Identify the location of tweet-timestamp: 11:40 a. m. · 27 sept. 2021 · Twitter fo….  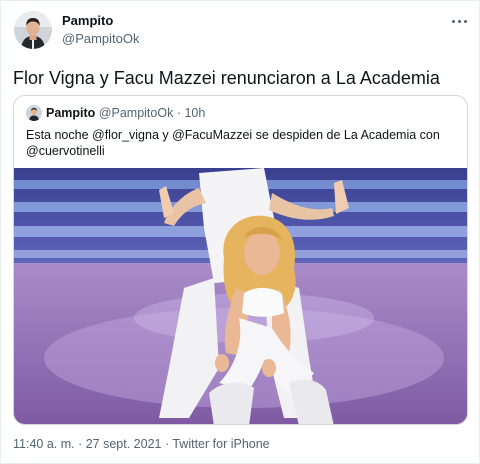
(141, 444).